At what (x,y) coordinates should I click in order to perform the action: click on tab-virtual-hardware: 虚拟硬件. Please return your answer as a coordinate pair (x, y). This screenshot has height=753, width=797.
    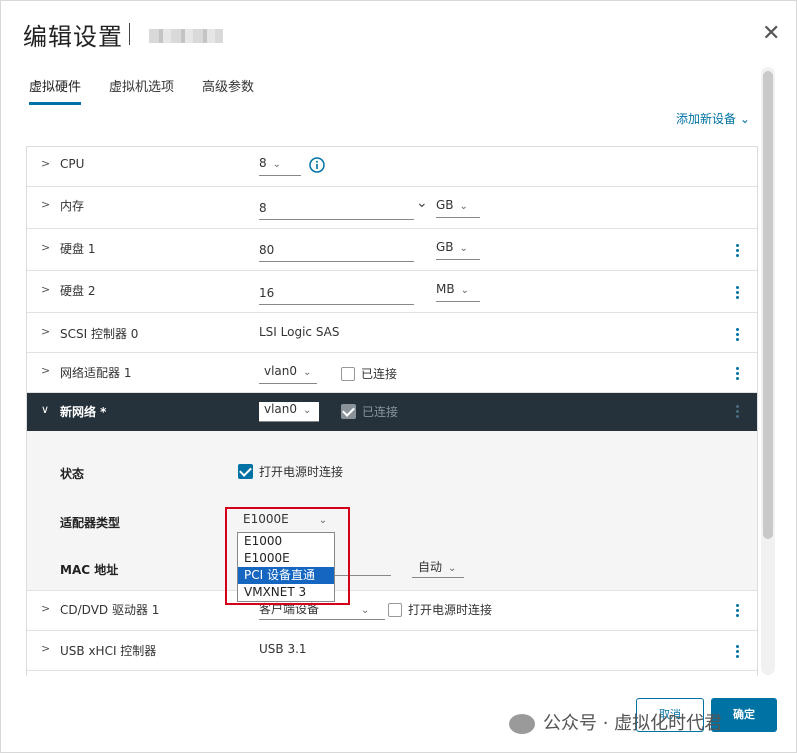
    Looking at the image, I should click on (55, 90).